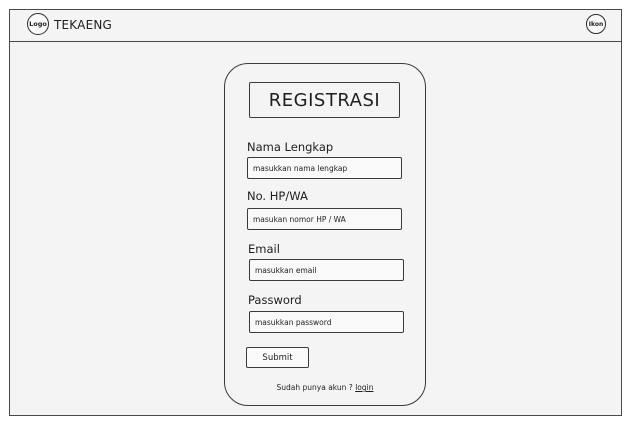 Image resolution: width=632 pixels, height=421 pixels. What do you see at coordinates (275, 300) in the screenshot?
I see `label-password: Password` at bounding box center [275, 300].